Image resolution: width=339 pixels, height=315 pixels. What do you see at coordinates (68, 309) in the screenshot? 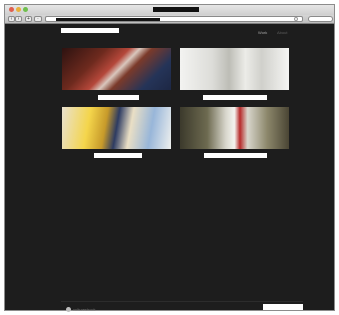
I see `footer-logo-icon` at bounding box center [68, 309].